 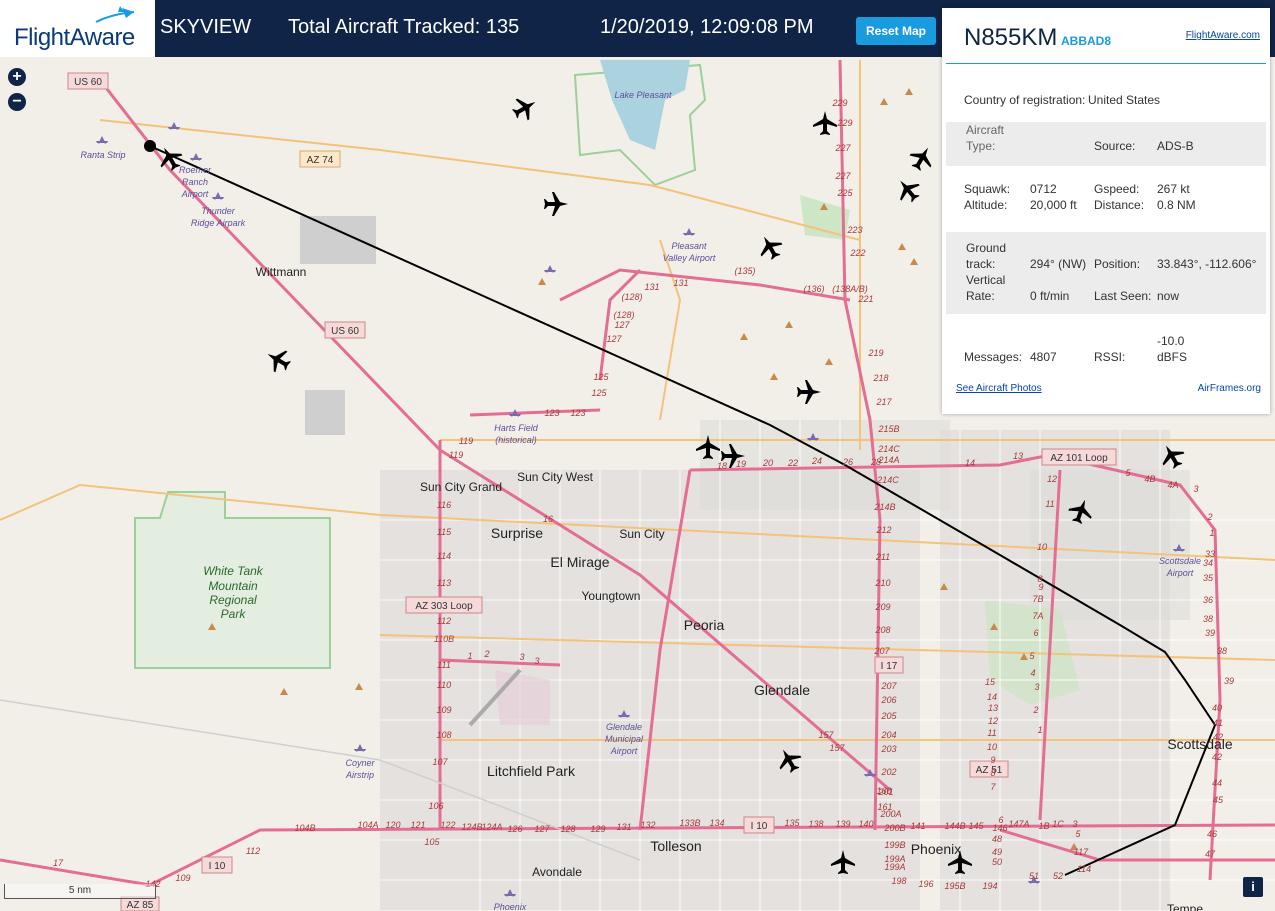 I want to click on airport-label: Ranch, so click(x=195, y=182).